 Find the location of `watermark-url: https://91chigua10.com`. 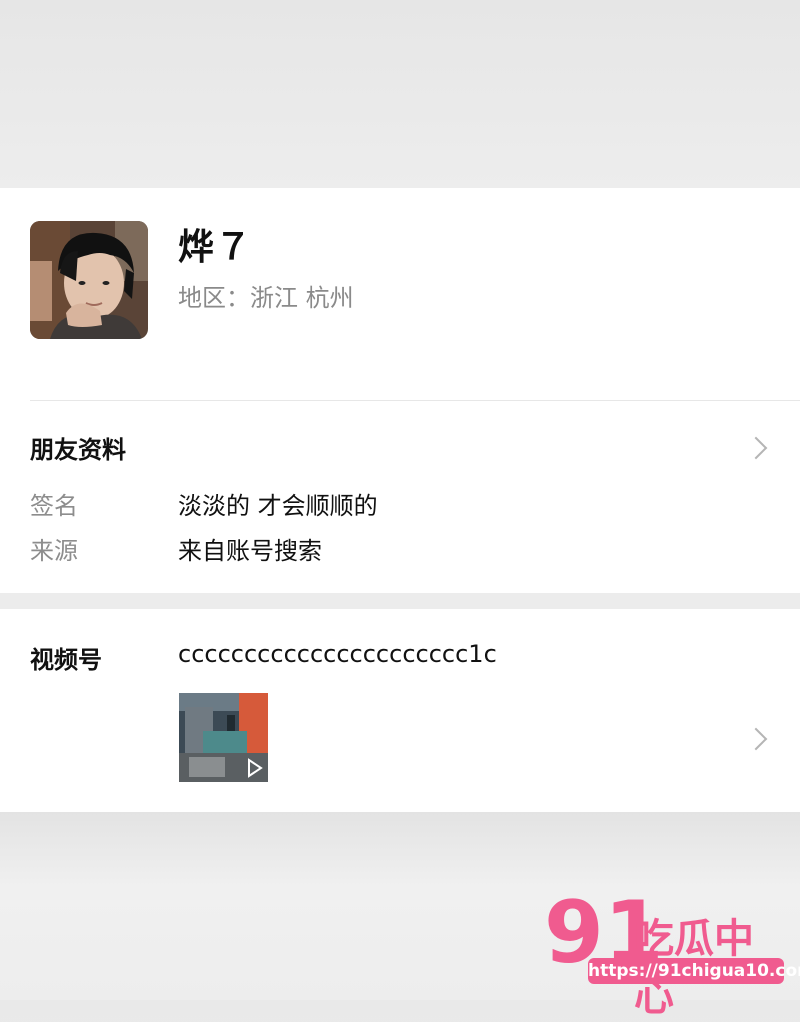

watermark-url: https://91chigua10.com is located at coordinates (694, 971).